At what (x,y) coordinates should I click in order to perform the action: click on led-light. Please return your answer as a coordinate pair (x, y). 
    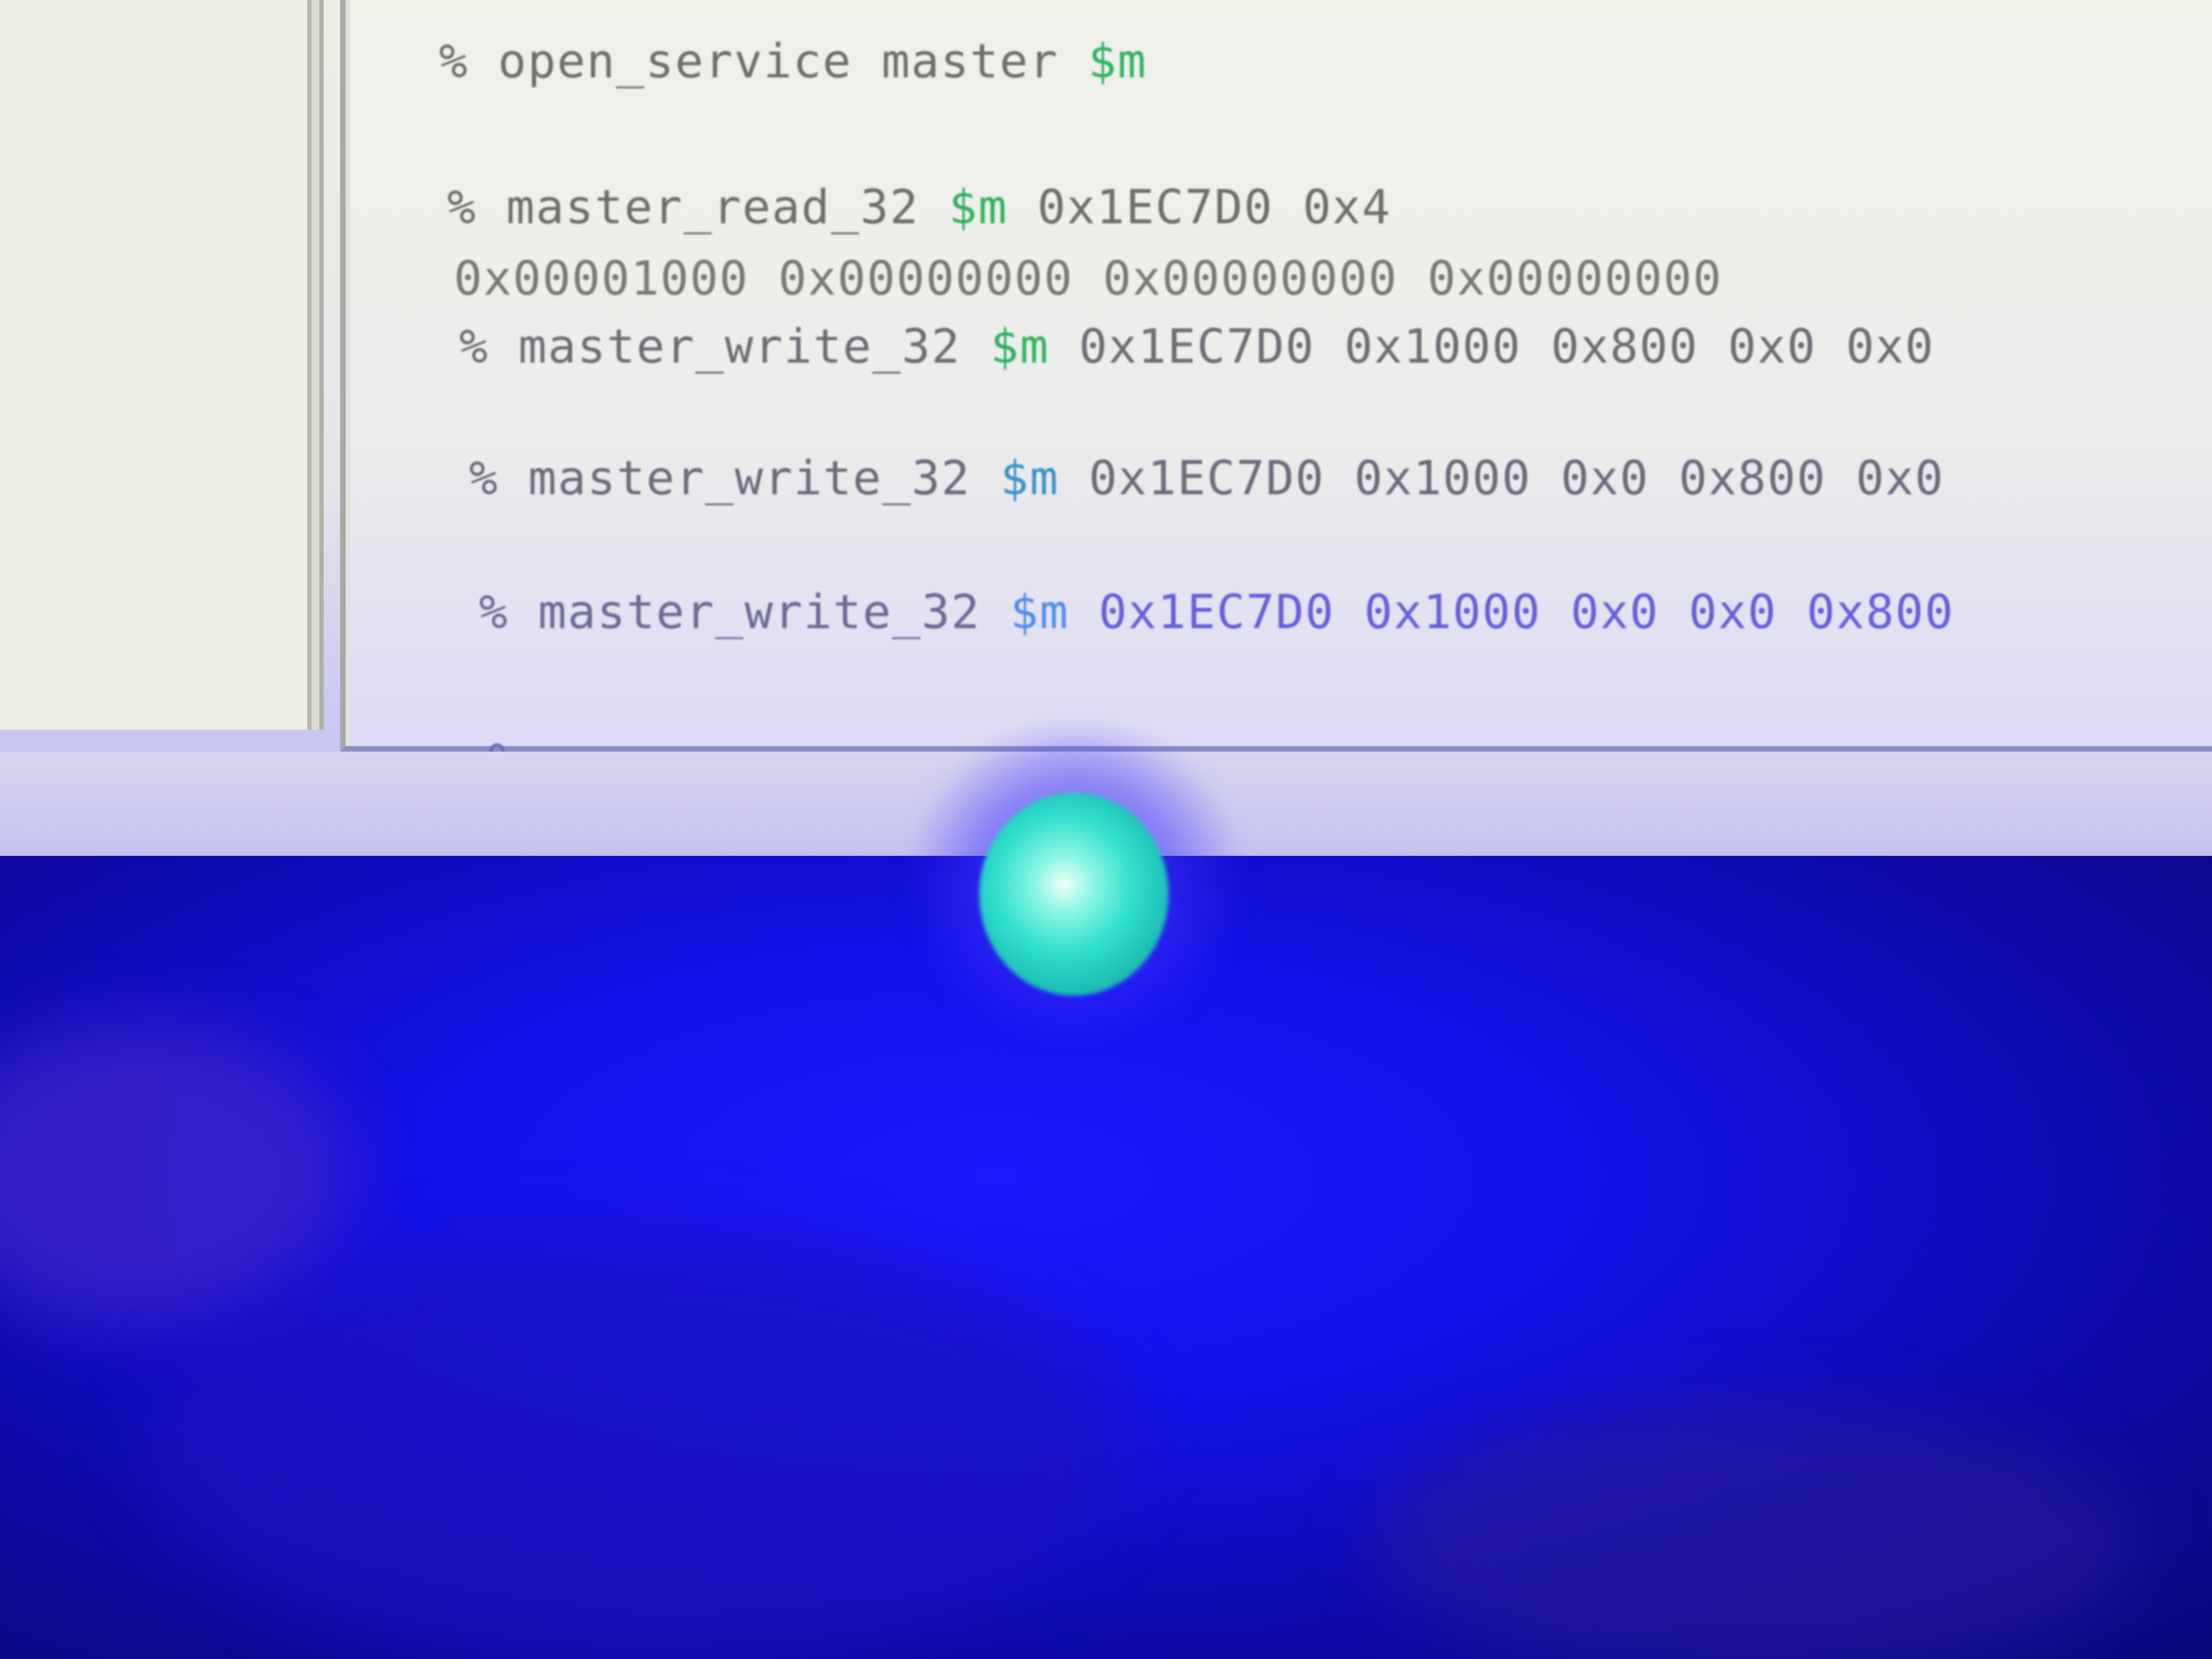
    Looking at the image, I should click on (1074, 895).